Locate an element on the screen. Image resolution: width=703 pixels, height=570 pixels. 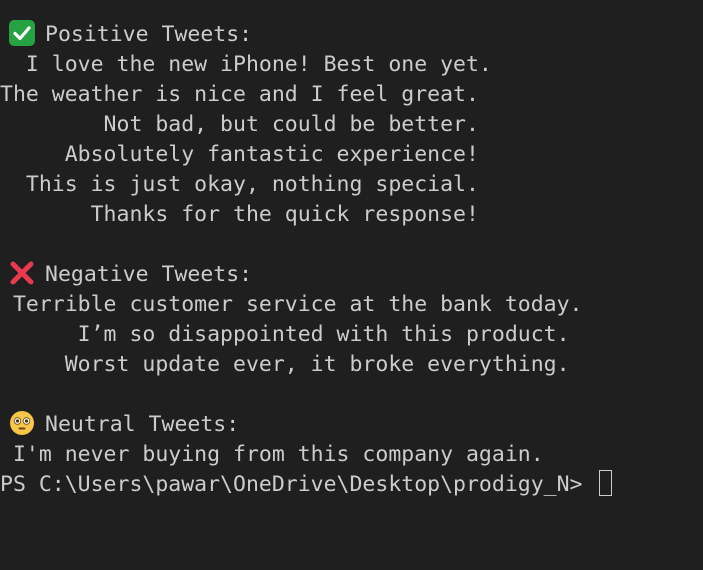
flushed-face-icon is located at coordinates (22, 423).